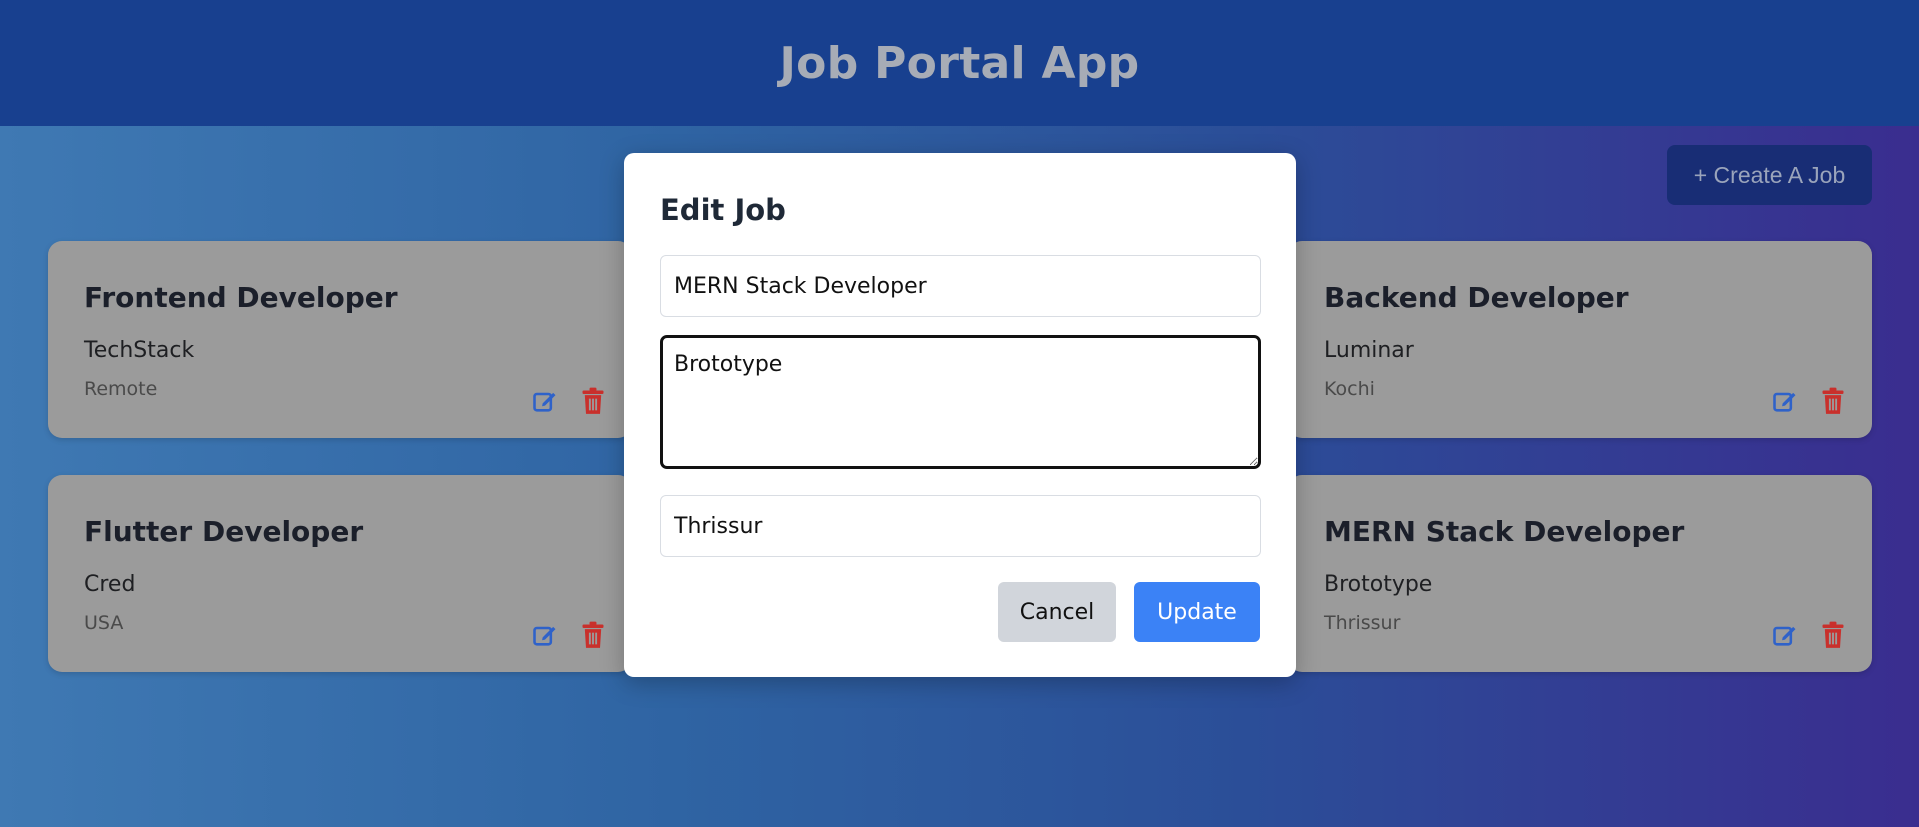 The height and width of the screenshot is (827, 1919). What do you see at coordinates (1362, 623) in the screenshot?
I see `job-location: Thrissur` at bounding box center [1362, 623].